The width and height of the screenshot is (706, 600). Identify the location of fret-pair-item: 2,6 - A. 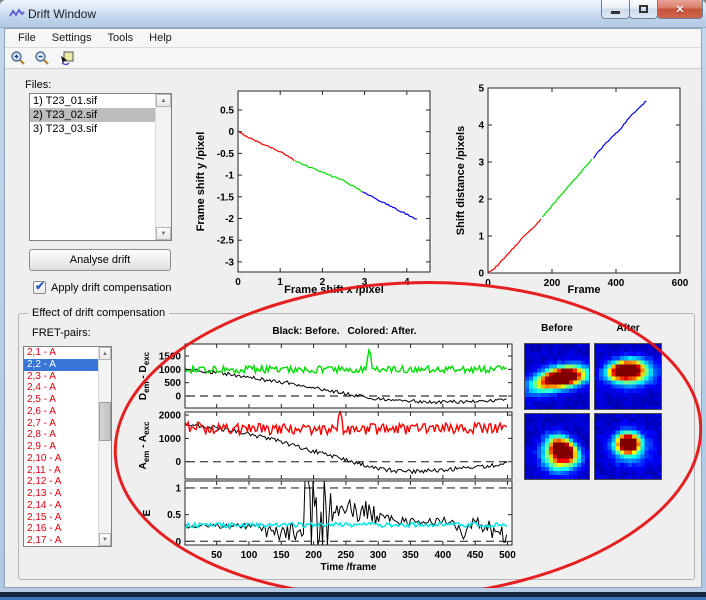
(61, 412).